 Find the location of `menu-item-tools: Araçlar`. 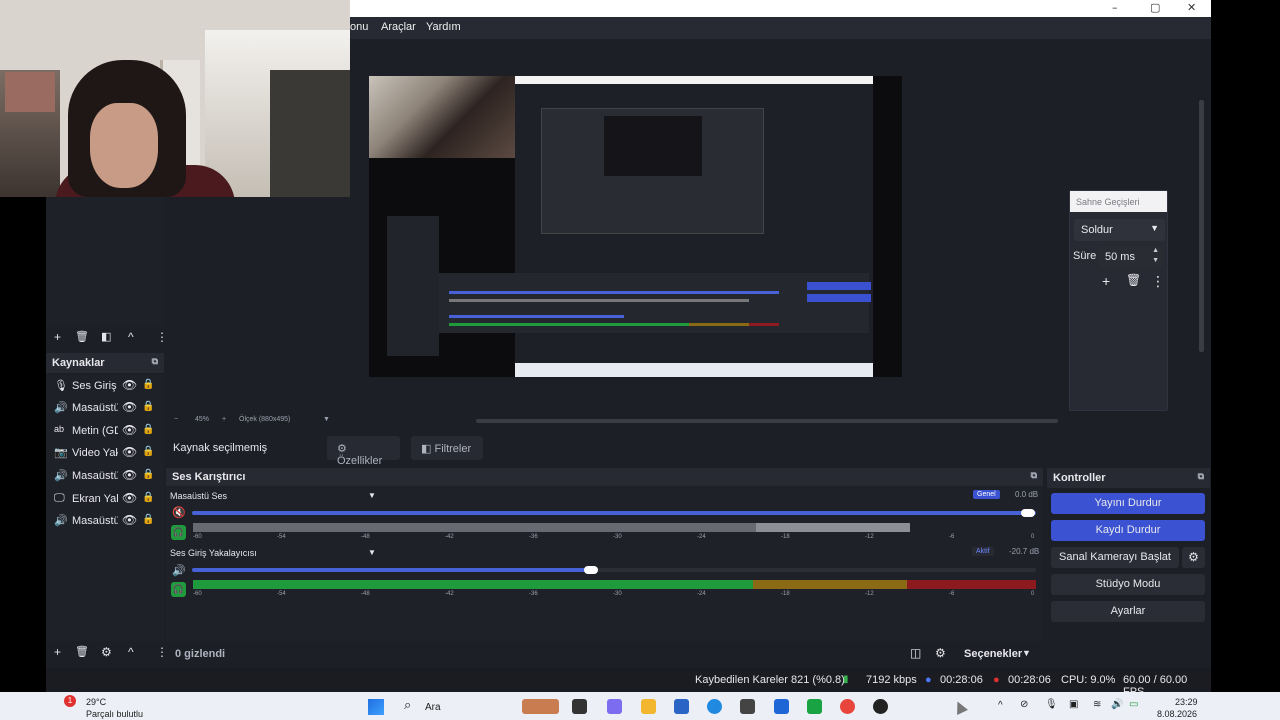

menu-item-tools: Araçlar is located at coordinates (398, 27).